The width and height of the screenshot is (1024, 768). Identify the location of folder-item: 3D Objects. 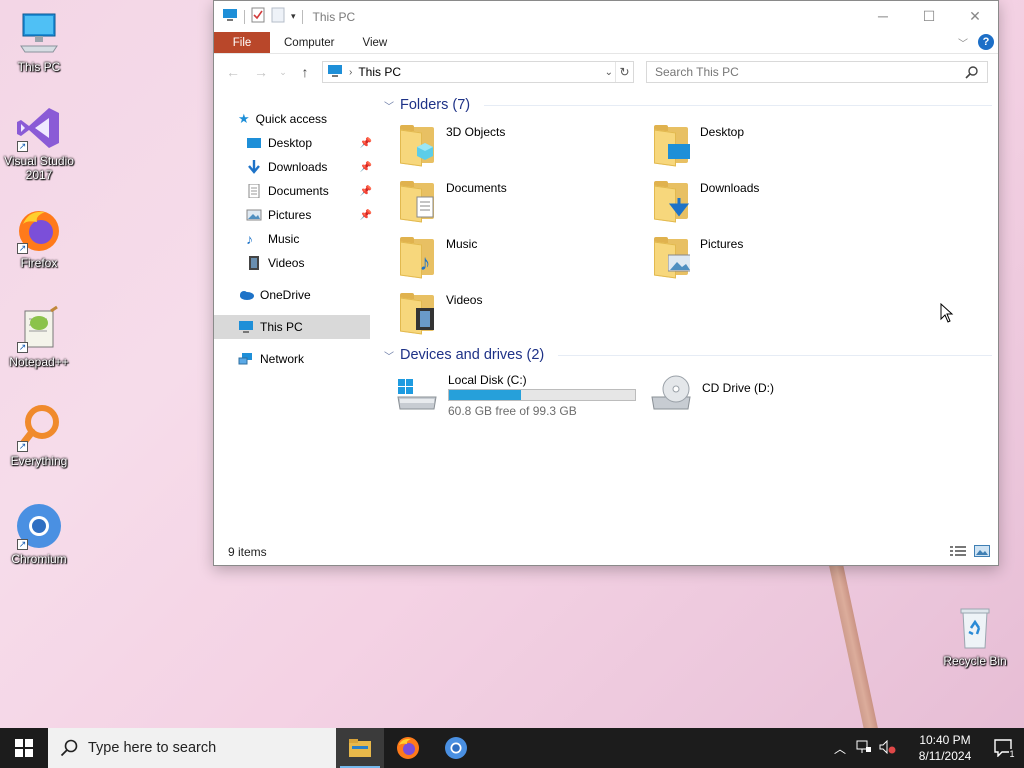
(525, 145).